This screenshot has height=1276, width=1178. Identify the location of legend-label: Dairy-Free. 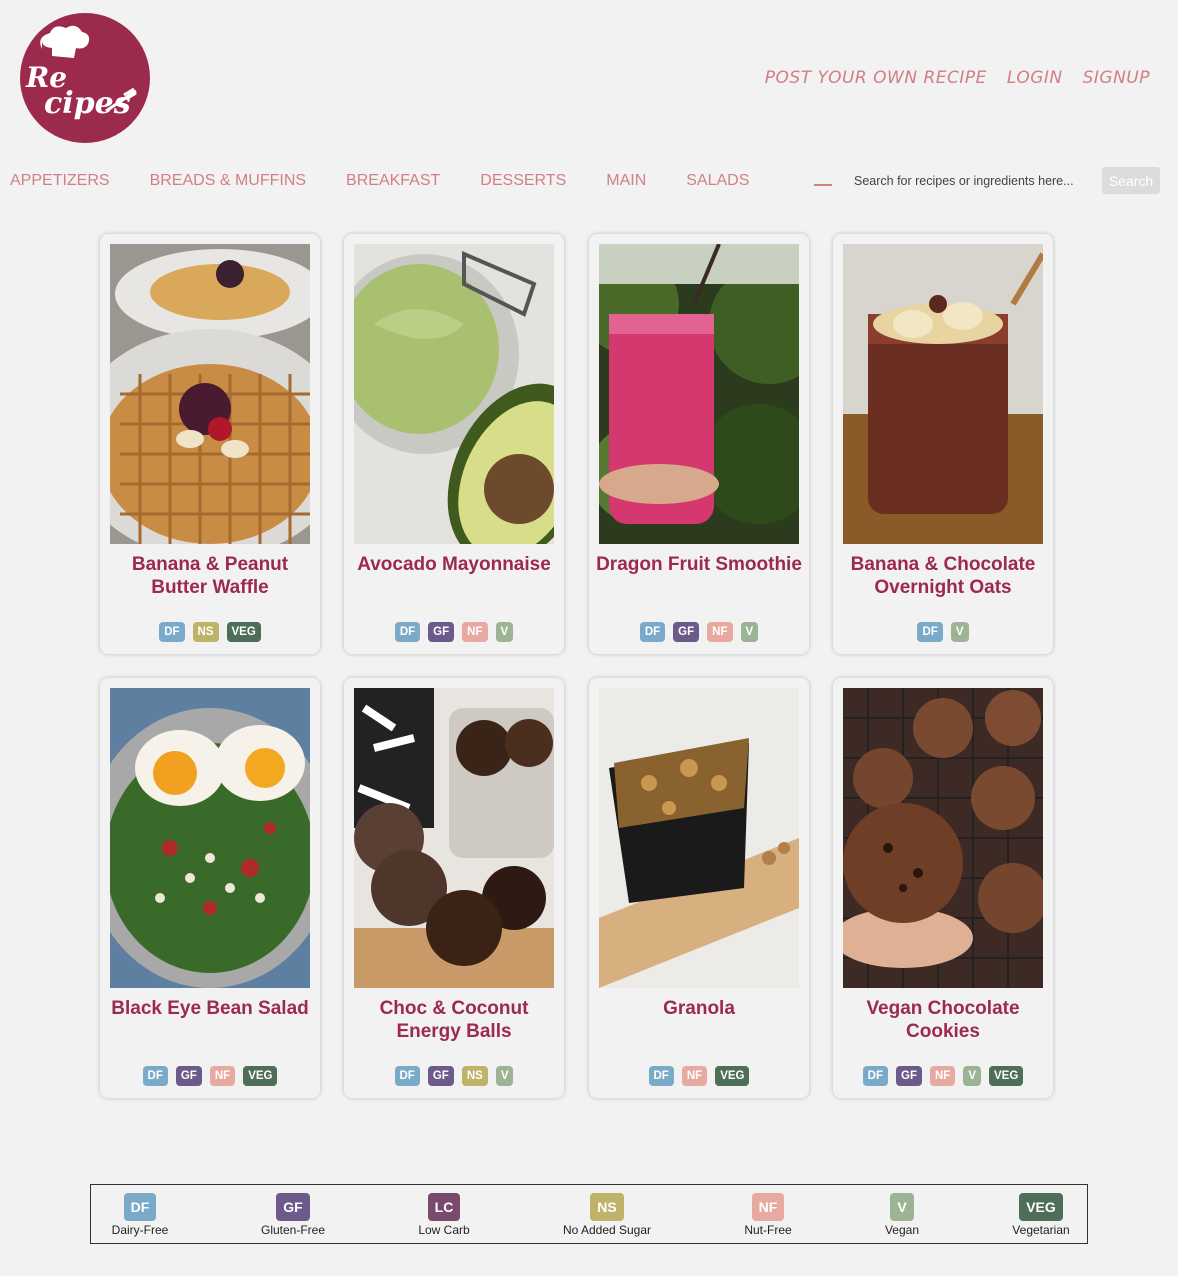
(140, 1230).